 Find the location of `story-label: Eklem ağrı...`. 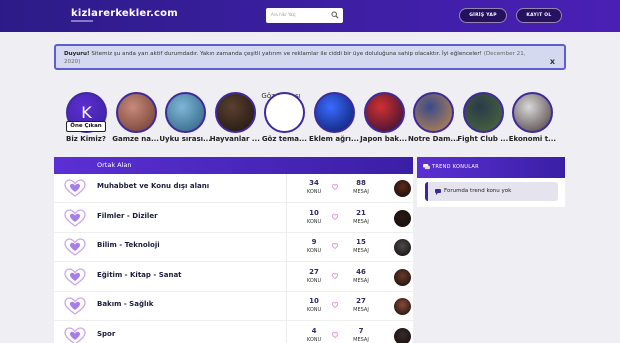

story-label: Eklem ağrı... is located at coordinates (334, 139).